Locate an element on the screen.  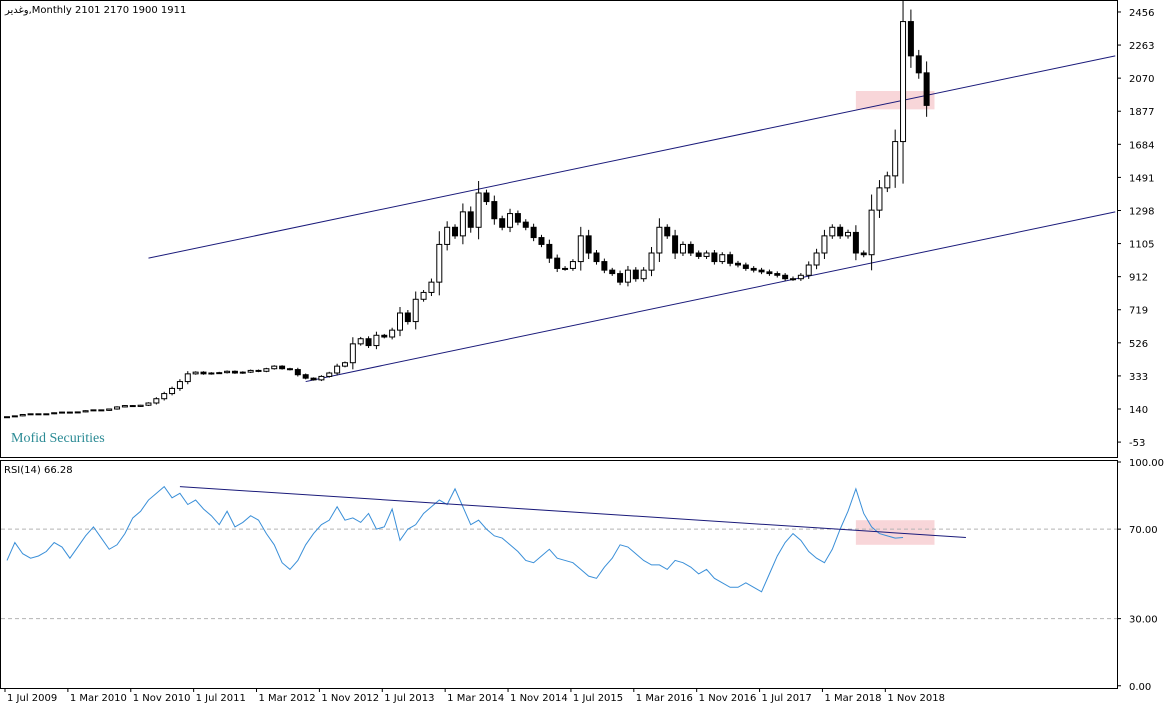
watermark: Mofid Securities is located at coordinates (58, 438).